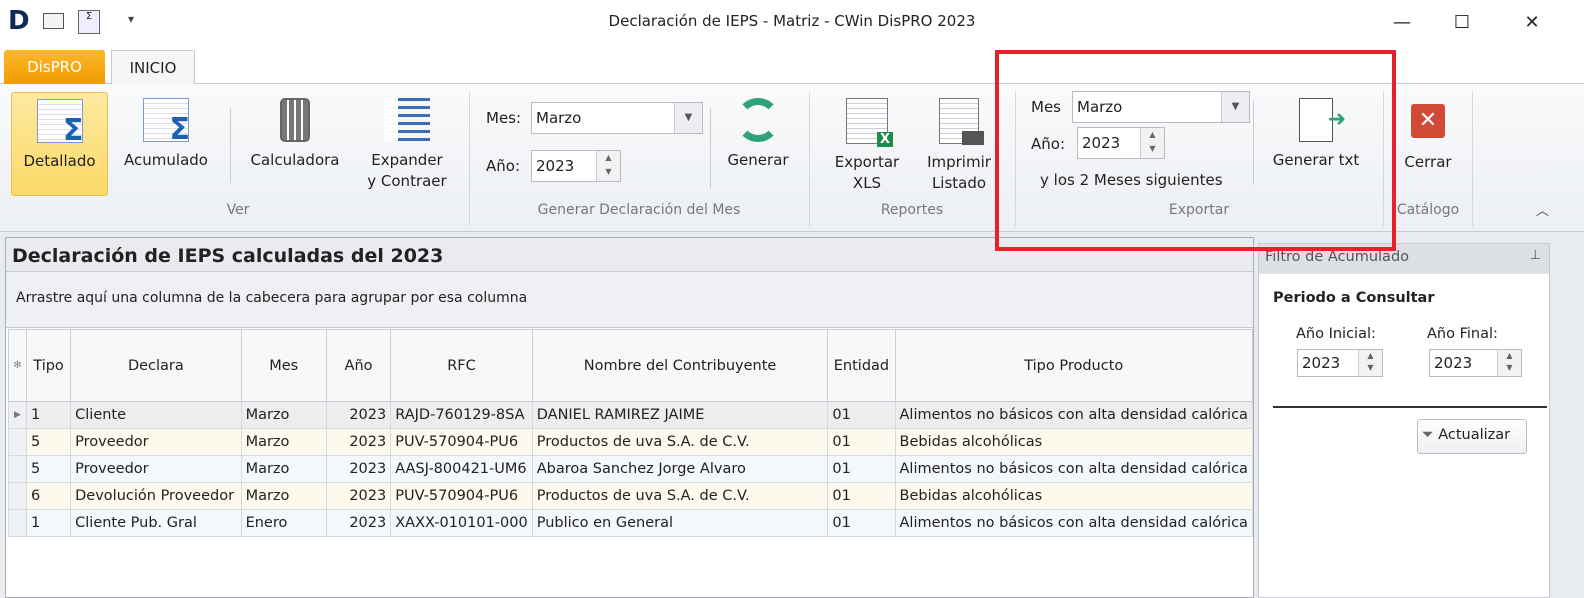 This screenshot has height=598, width=1584. What do you see at coordinates (48, 365) in the screenshot?
I see `column-header-tipo: Tipo` at bounding box center [48, 365].